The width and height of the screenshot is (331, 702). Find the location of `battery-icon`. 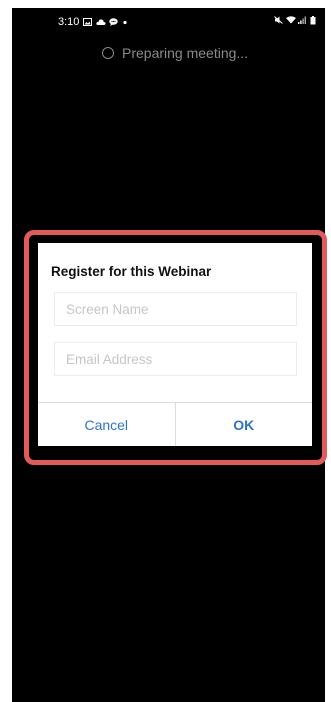

battery-icon is located at coordinates (314, 20).